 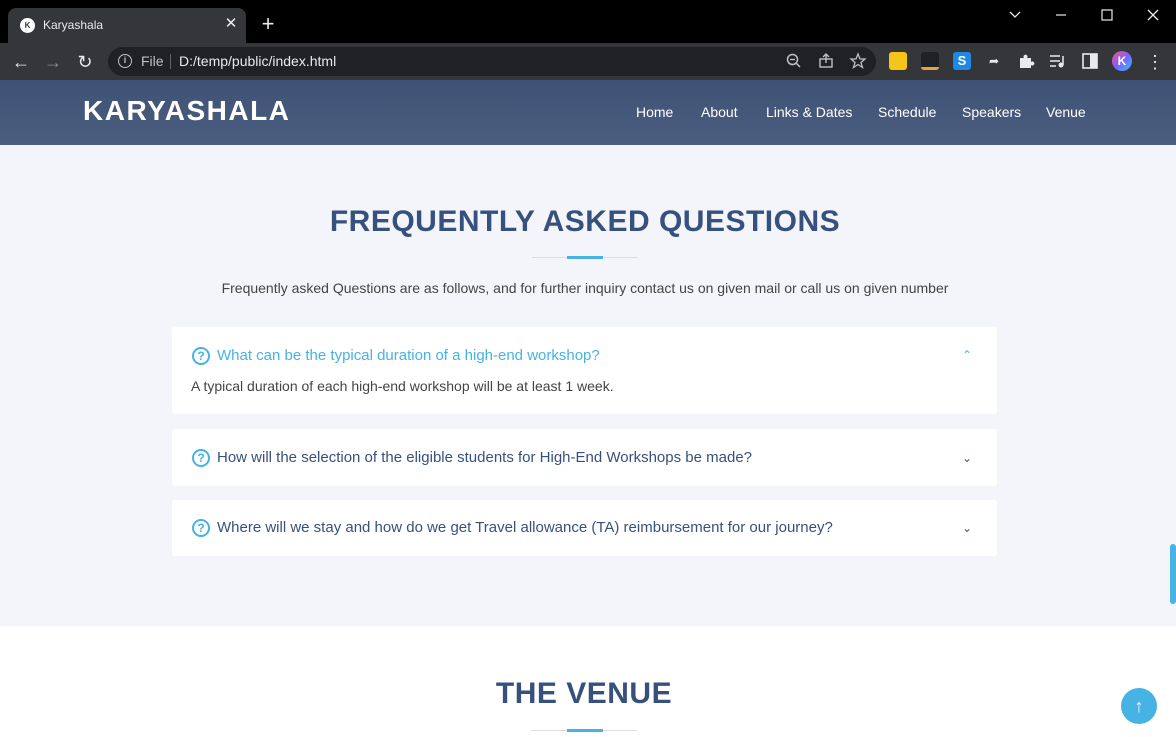 What do you see at coordinates (21, 62) in the screenshot?
I see `back-arrow-icon: ←` at bounding box center [21, 62].